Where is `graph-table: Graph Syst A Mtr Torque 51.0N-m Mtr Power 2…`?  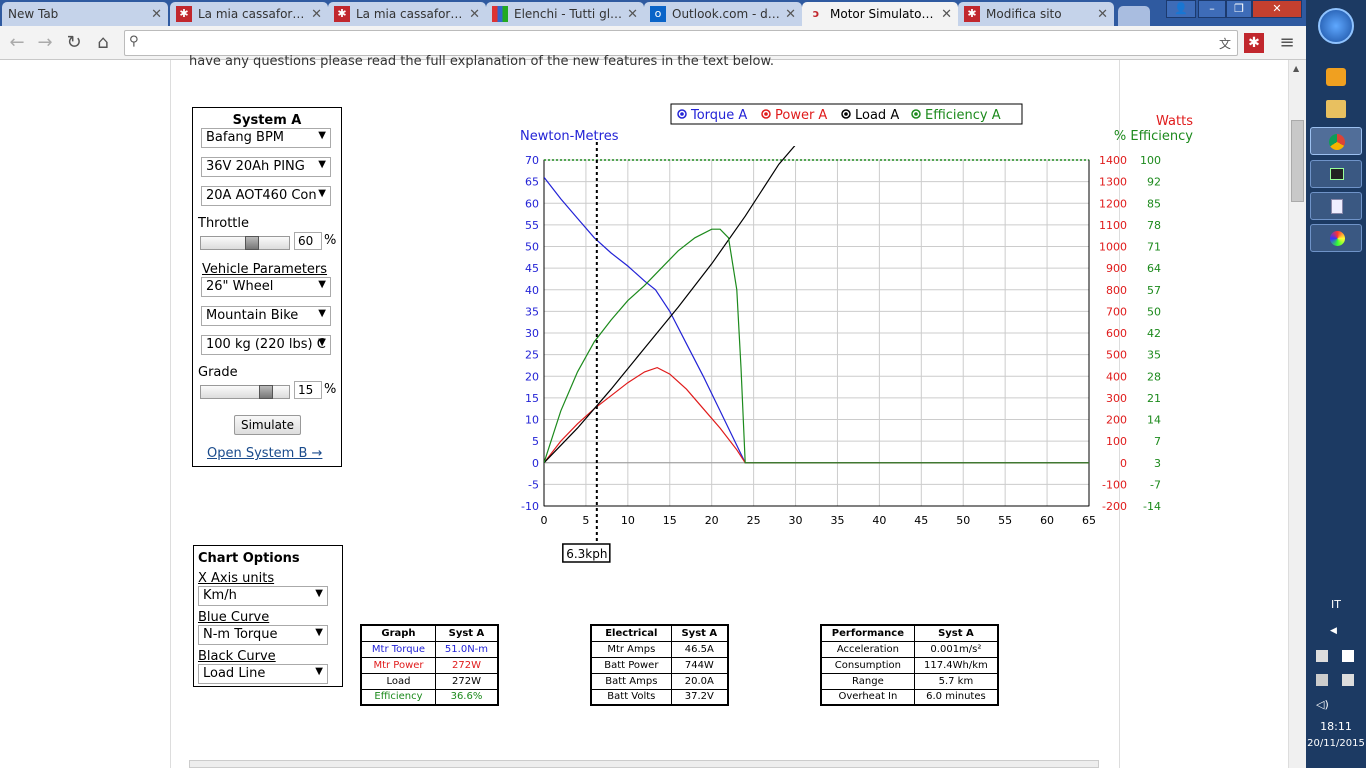
graph-table: Graph Syst A Mtr Torque 51.0N-m Mtr Power 2… is located at coordinates (429, 665).